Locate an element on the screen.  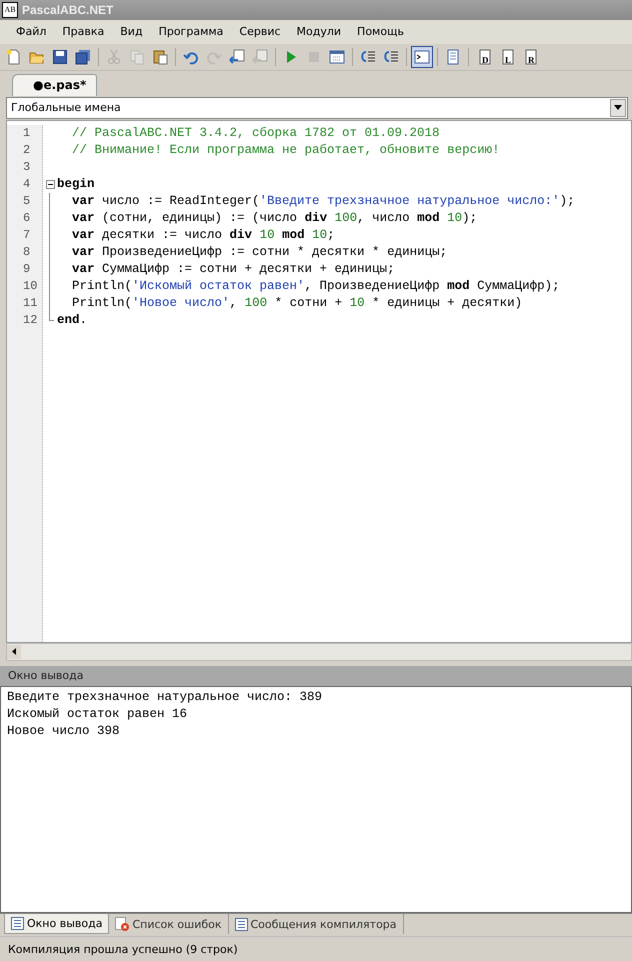
window-title: PascalABC.NET is located at coordinates (68, 9).